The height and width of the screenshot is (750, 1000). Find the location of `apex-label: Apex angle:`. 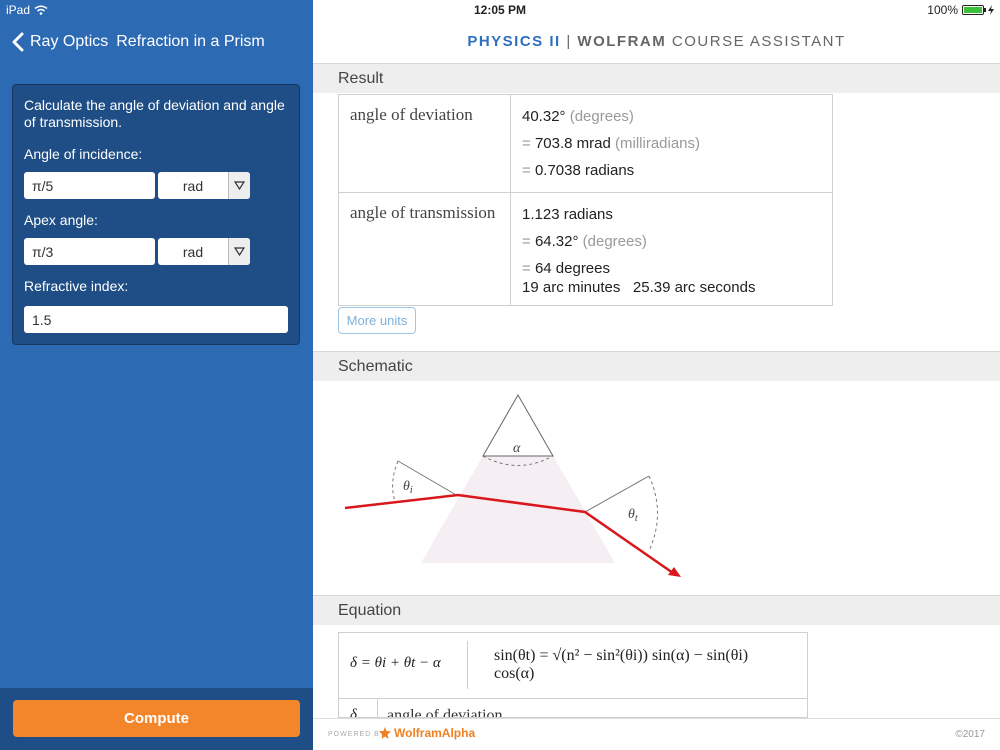

apex-label: Apex angle: is located at coordinates (61, 220).